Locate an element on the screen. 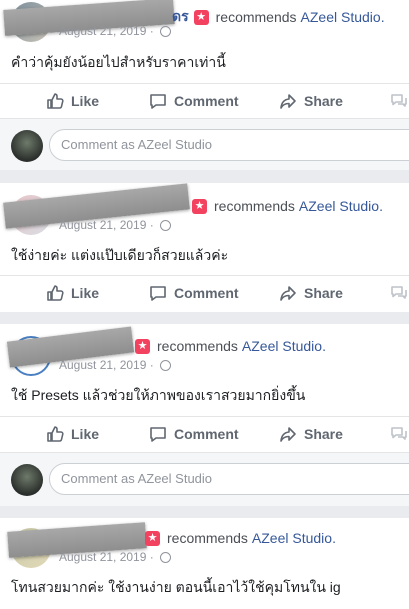 Image resolution: width=409 pixels, height=609 pixels. recommendation-line: ดร ★ recommends AZeel Studio. is located at coordinates (278, 17).